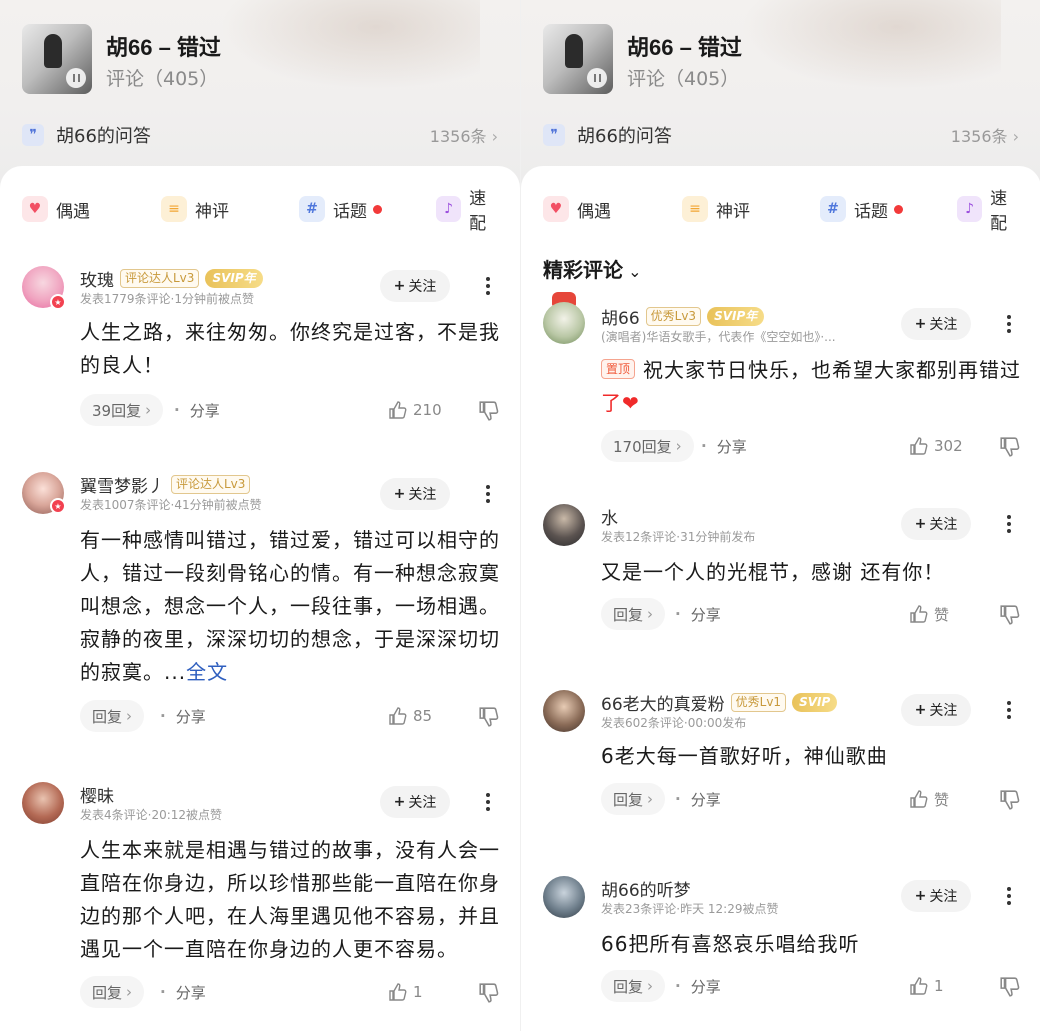  Describe the element at coordinates (415, 410) in the screenshot. I see `like-button: 210` at that location.